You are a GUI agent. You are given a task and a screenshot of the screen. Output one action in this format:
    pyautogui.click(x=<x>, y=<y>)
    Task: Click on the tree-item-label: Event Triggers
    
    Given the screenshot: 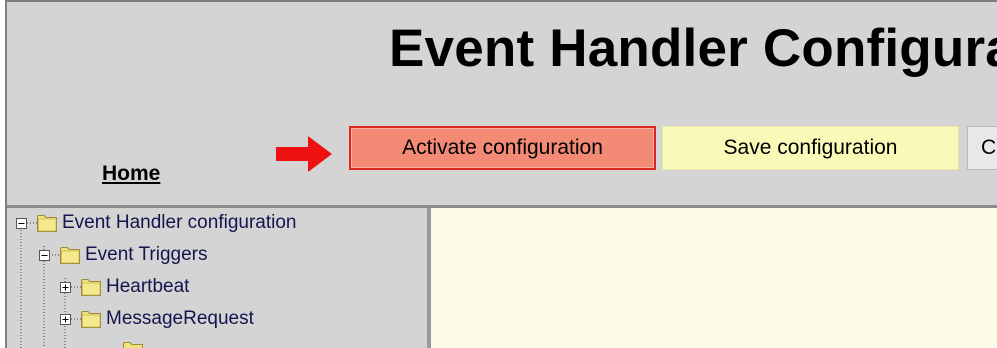 What is the action you would take?
    pyautogui.click(x=146, y=254)
    